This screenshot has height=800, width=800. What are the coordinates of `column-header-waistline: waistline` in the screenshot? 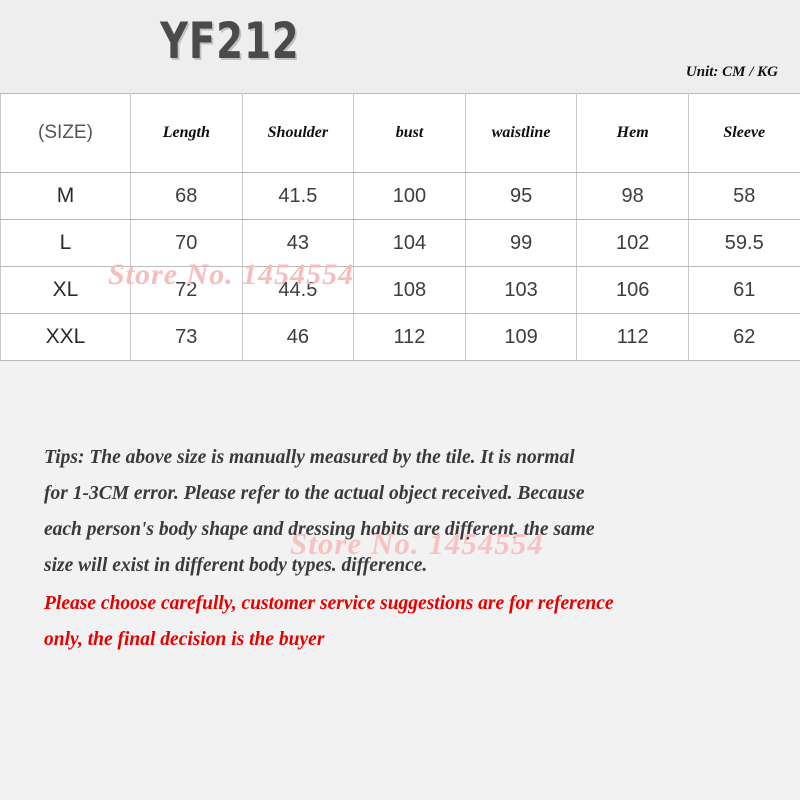 It's located at (521, 133).